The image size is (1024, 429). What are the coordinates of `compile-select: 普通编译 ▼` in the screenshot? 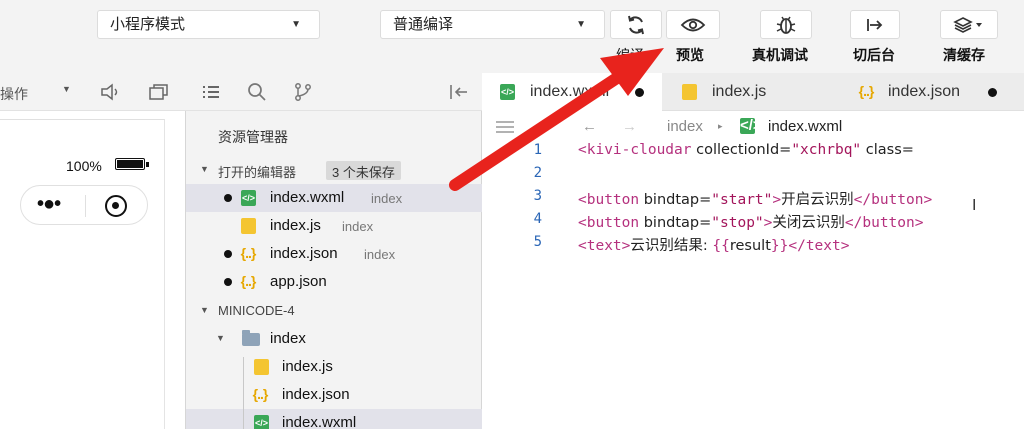 It's located at (492, 24).